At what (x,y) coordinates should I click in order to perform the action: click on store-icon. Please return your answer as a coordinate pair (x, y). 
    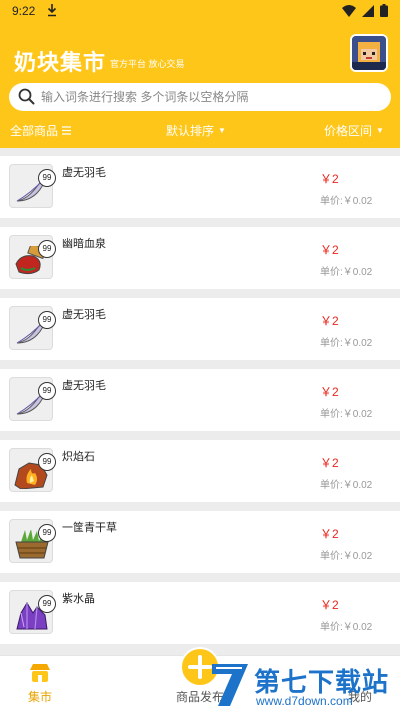
    Looking at the image, I should click on (40, 673).